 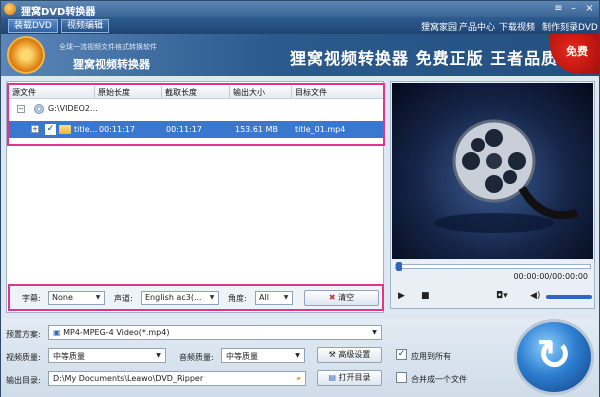 I want to click on row-original: 00:11:17, so click(x=117, y=129).